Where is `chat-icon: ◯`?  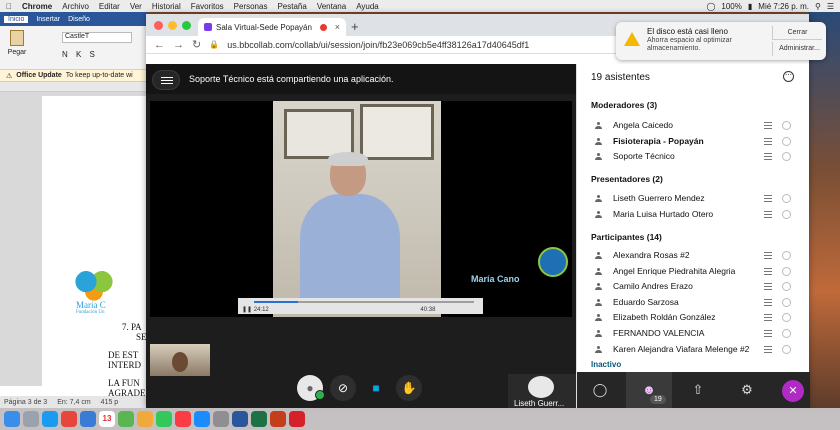
chat-icon: ◯ is located at coordinates (600, 390).